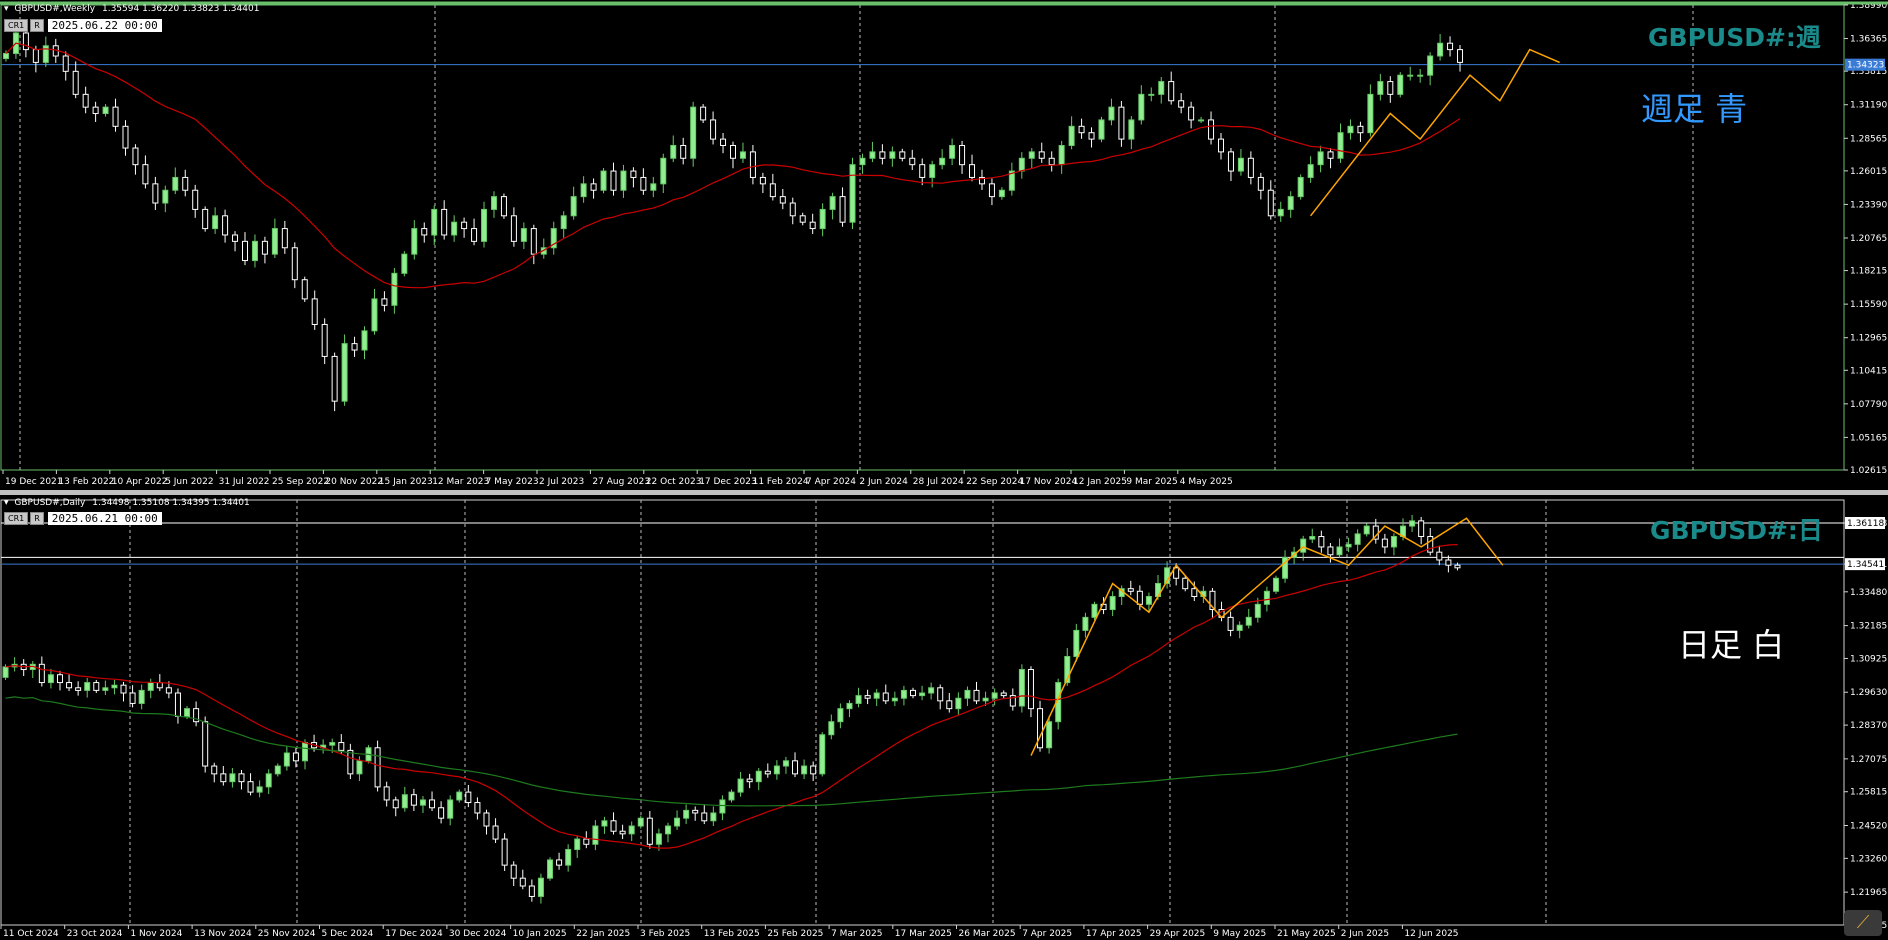 This screenshot has width=1888, height=940. What do you see at coordinates (1267, 636) in the screenshot?
I see `zigzag-line` at bounding box center [1267, 636].